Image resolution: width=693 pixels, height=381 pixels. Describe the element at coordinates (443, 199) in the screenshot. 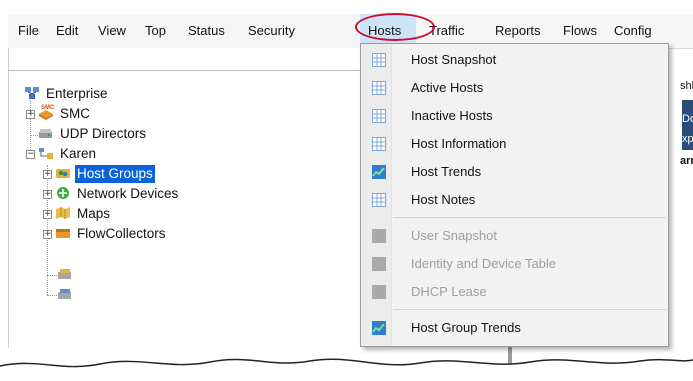

I see `menu-item-label: Host Notes` at that location.